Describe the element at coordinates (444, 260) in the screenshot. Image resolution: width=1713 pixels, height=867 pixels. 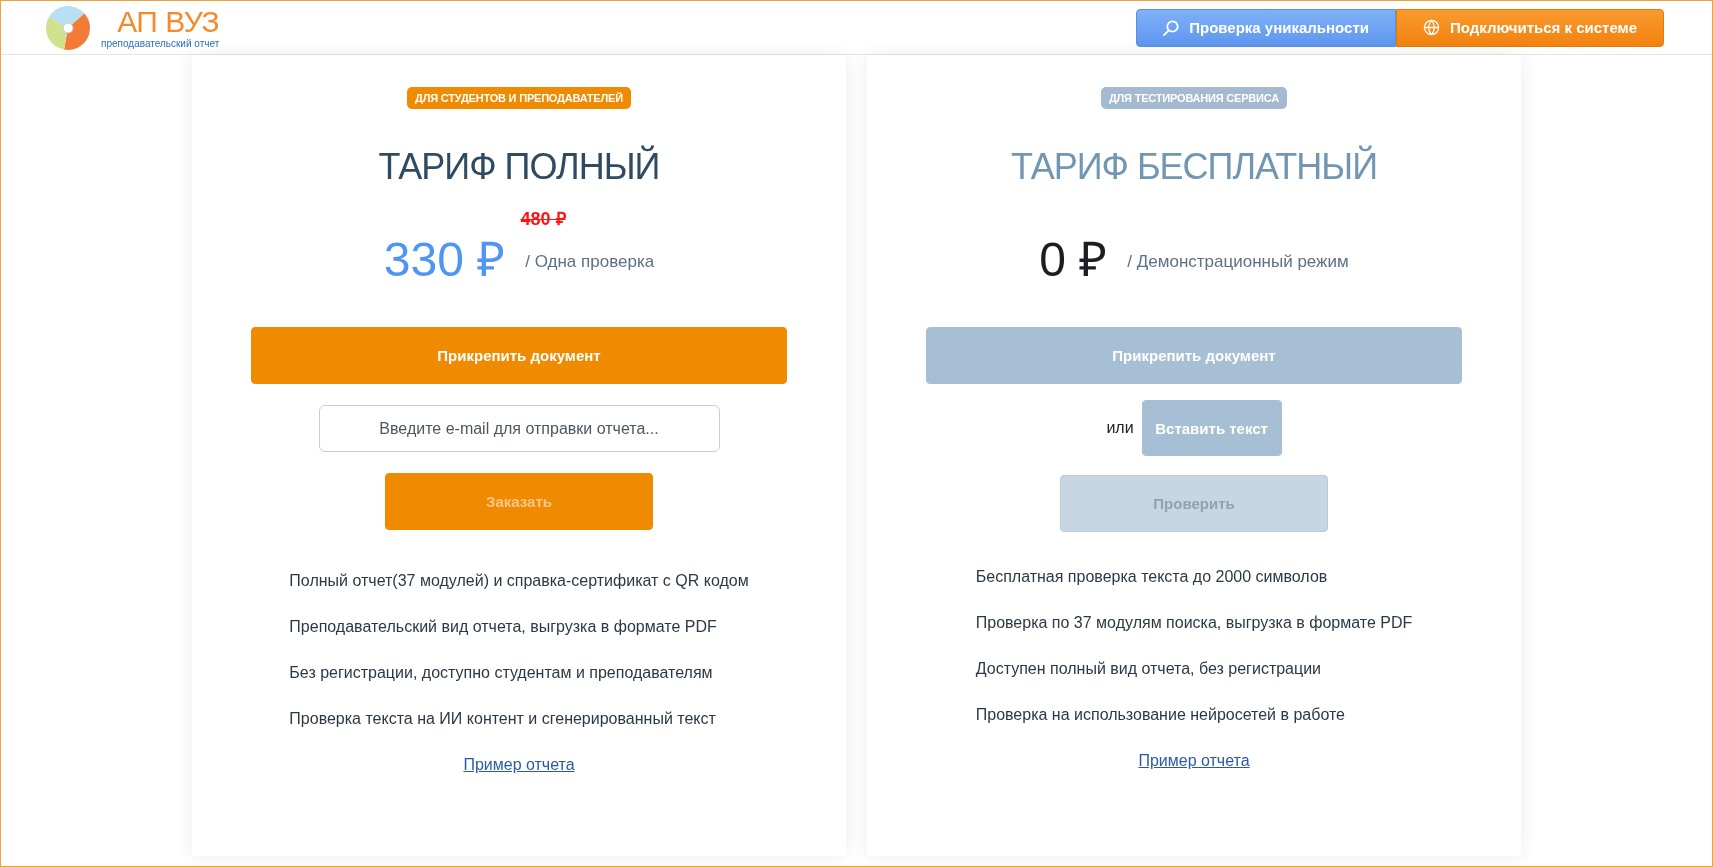
I see `price: 330 ₽` at that location.